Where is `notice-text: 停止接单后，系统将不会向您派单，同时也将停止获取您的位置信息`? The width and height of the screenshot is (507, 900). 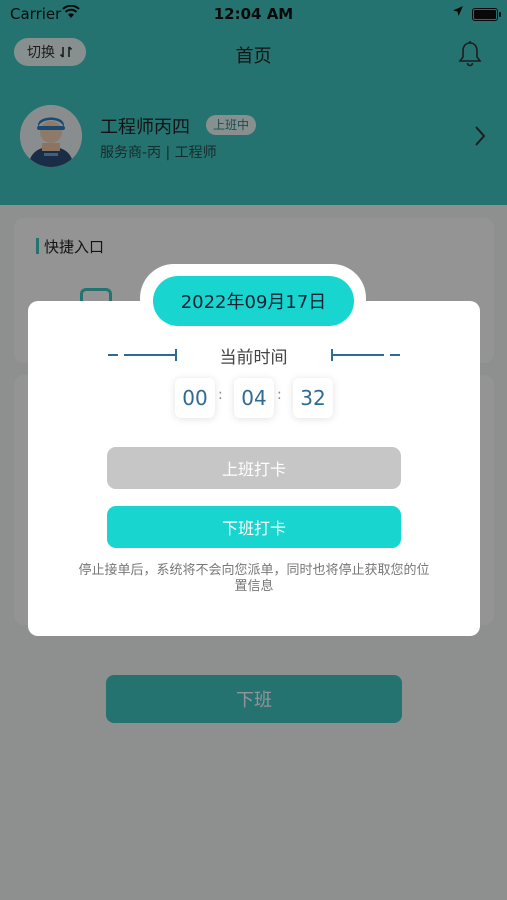 notice-text: 停止接单后，系统将不会向您派单，同时也将停止获取您的位置信息 is located at coordinates (254, 578).